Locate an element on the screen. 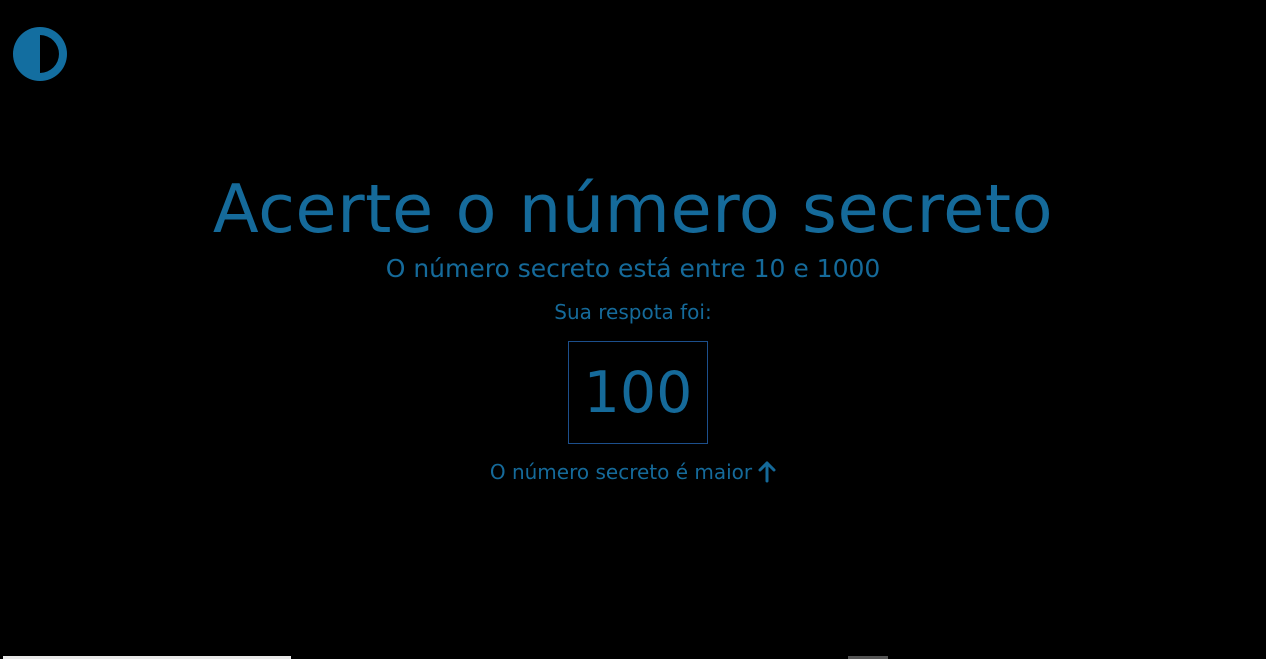 The width and height of the screenshot is (1266, 659). page-title: Acerte o número secreto is located at coordinates (633, 209).